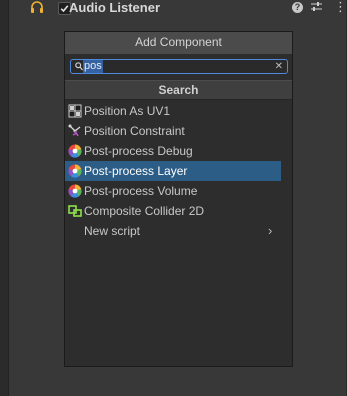 This screenshot has width=347, height=396. I want to click on list-item-new-script: New script ›, so click(178, 231).